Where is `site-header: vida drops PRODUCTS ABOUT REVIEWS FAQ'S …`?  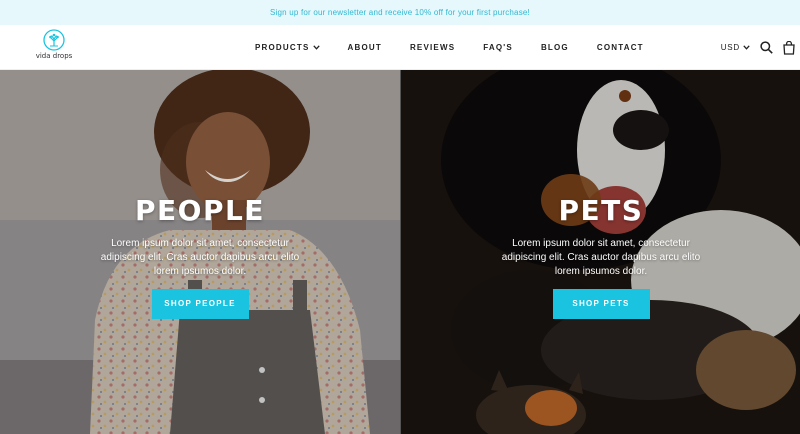 site-header: vida drops PRODUCTS ABOUT REVIEWS FAQ'S … is located at coordinates (400, 47).